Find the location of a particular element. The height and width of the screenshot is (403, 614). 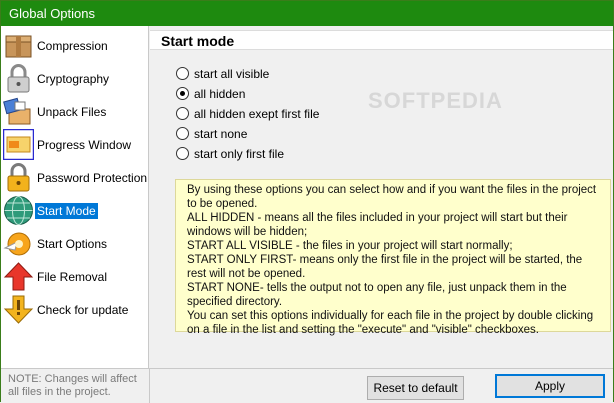

sidebar-item-label: File Removal is located at coordinates (72, 277).